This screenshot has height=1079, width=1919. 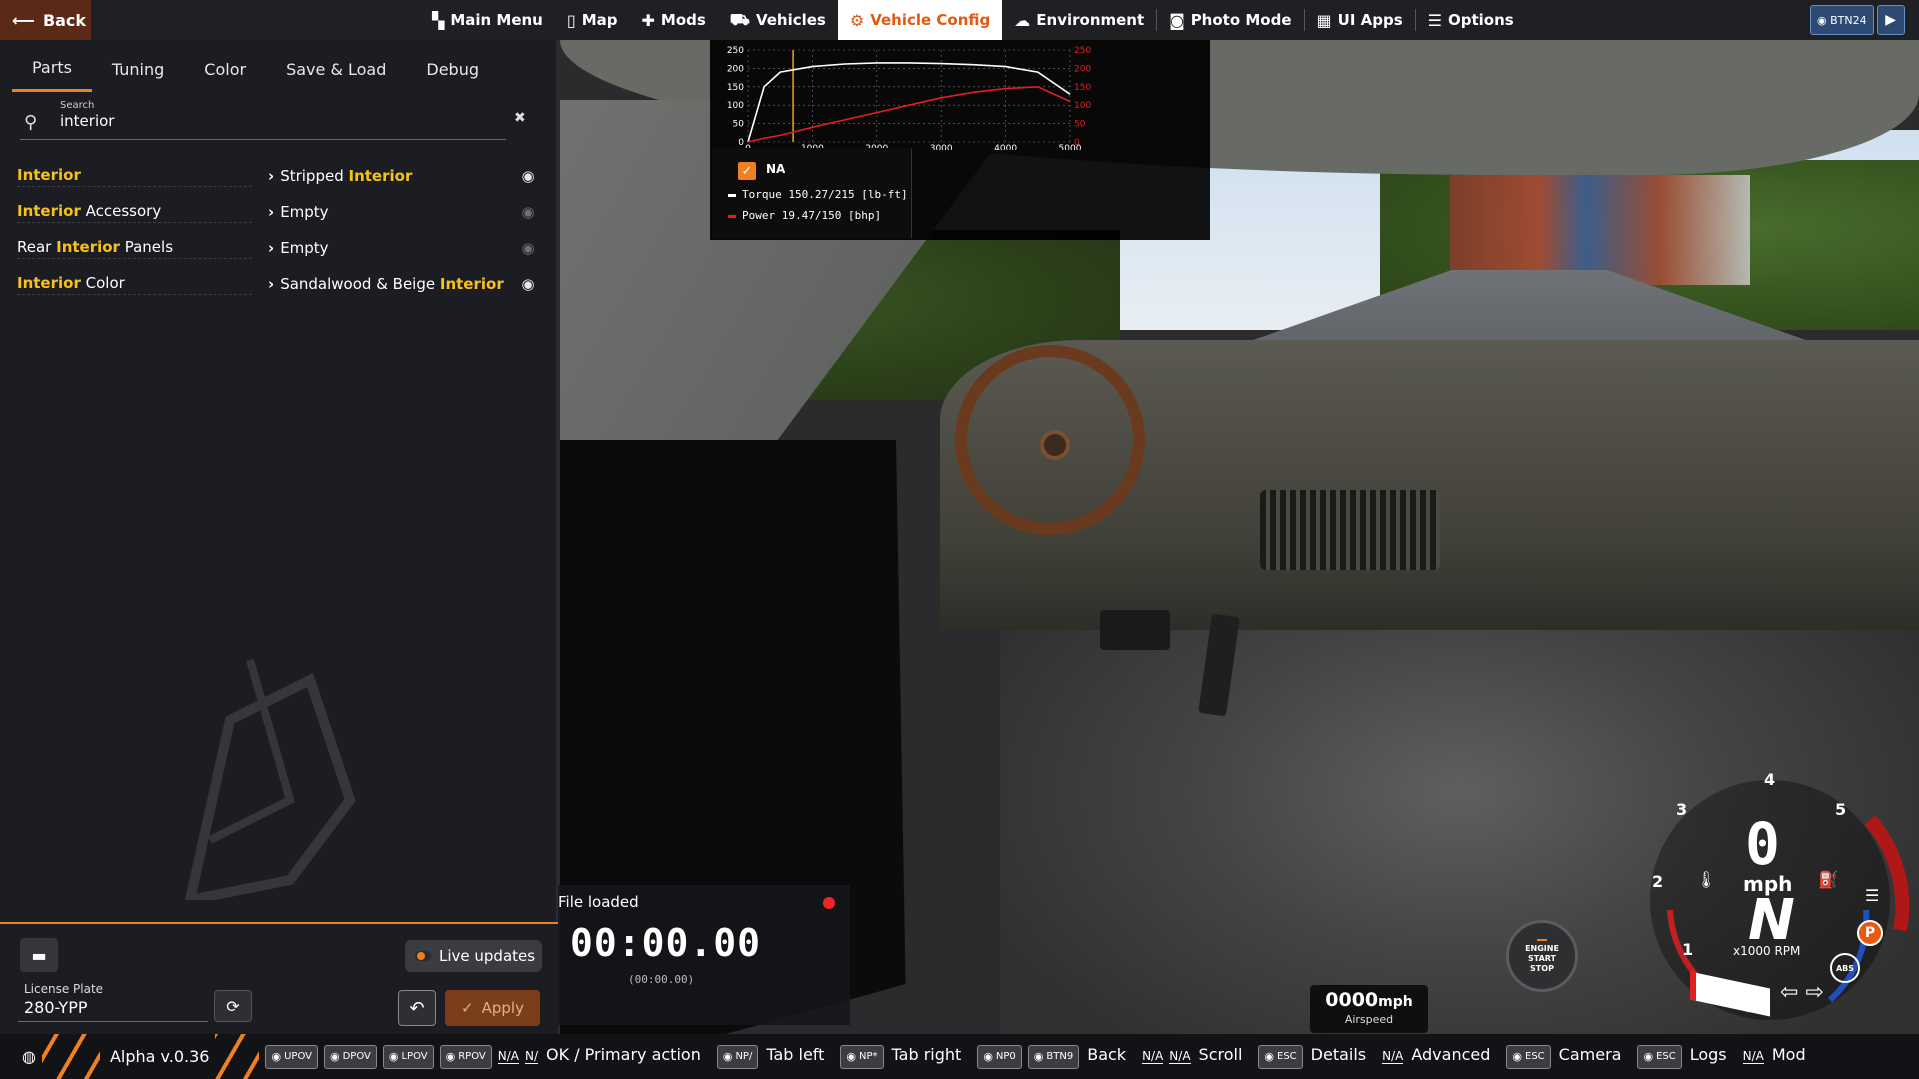 I want to click on search-field: ⚲ Search, so click(x=263, y=120).